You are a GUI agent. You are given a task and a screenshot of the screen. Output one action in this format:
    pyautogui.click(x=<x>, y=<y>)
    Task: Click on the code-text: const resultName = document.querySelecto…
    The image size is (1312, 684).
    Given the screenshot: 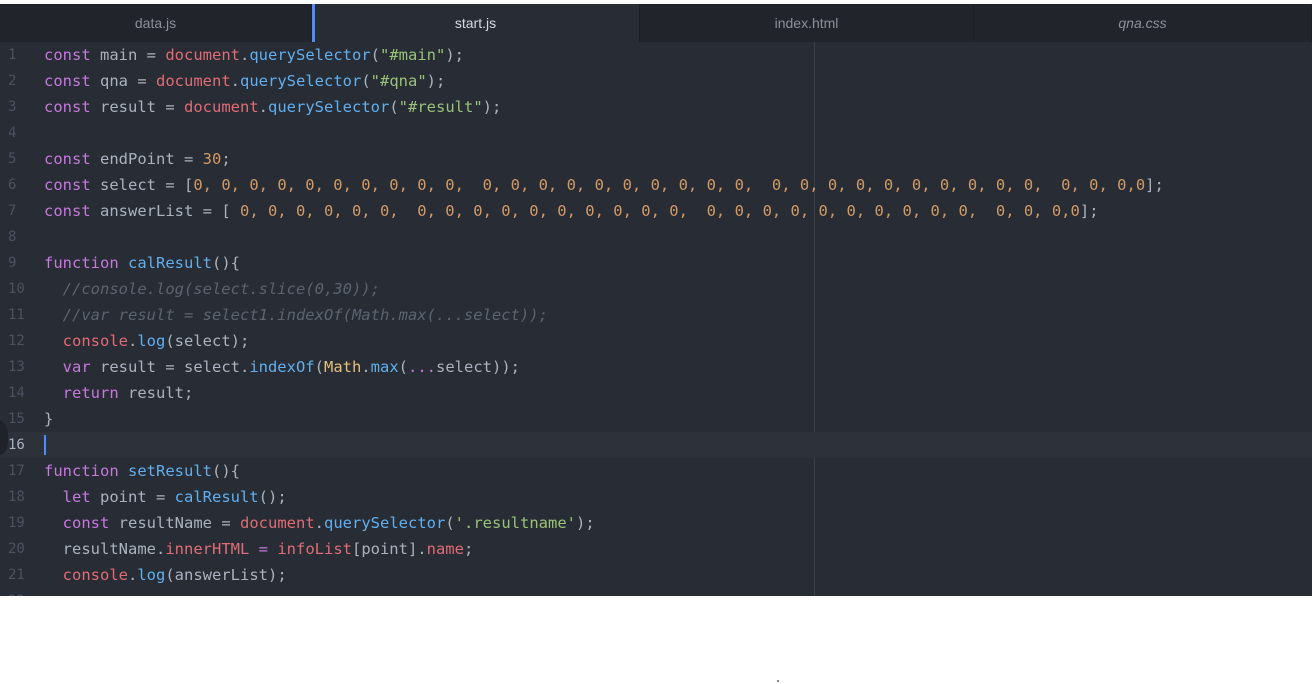 What is the action you would take?
    pyautogui.click(x=328, y=523)
    